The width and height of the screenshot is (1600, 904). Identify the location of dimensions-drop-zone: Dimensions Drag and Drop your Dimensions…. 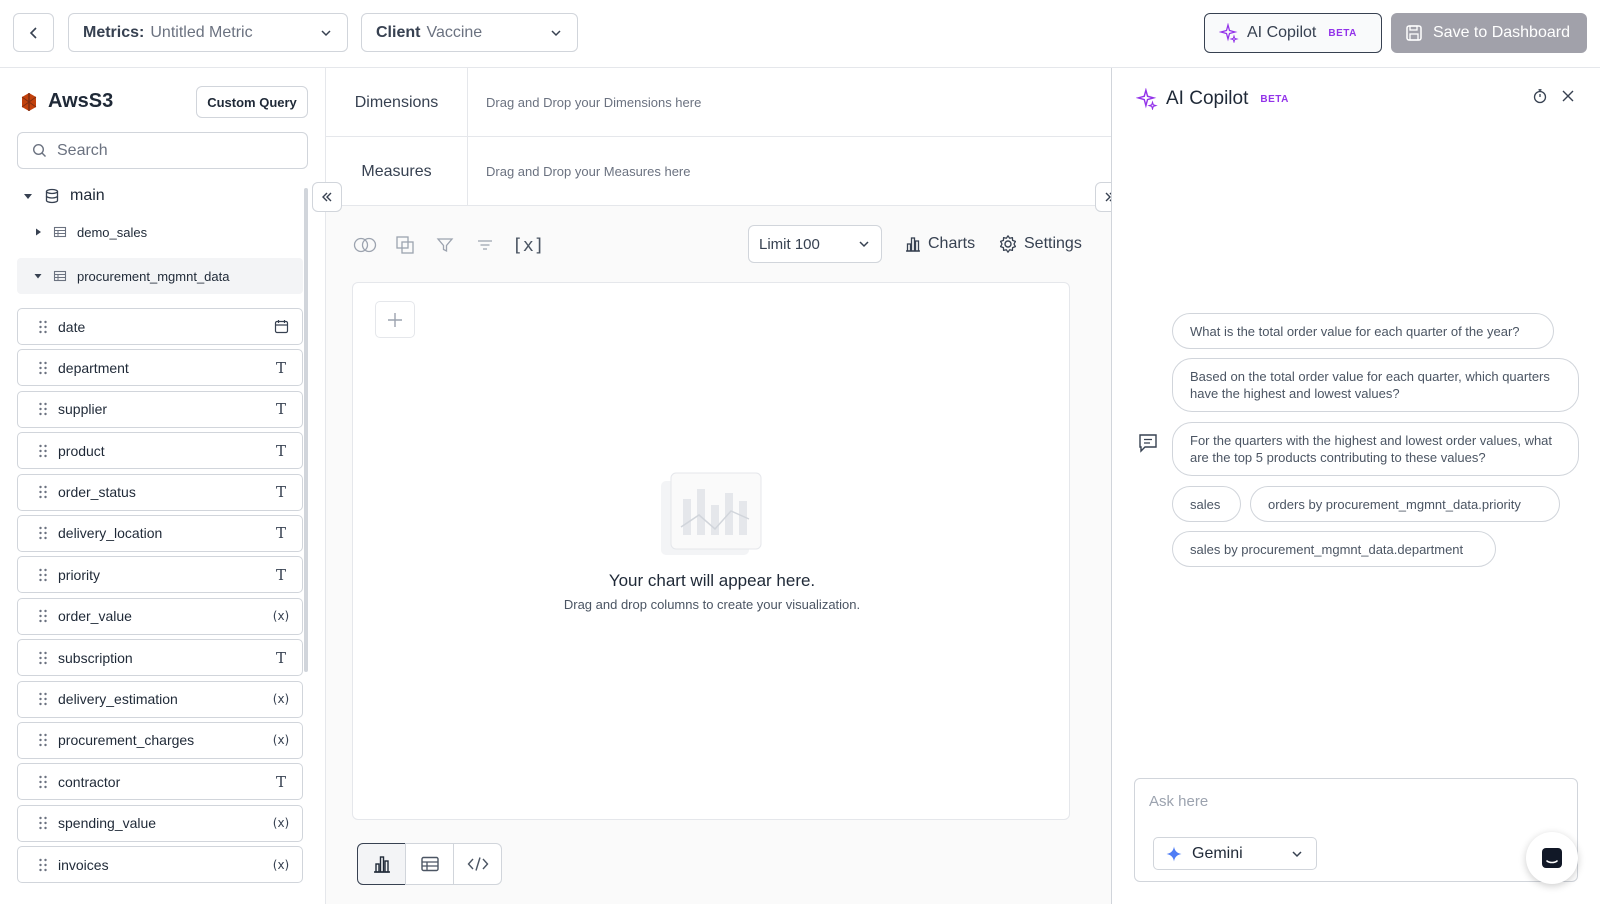
(718, 102).